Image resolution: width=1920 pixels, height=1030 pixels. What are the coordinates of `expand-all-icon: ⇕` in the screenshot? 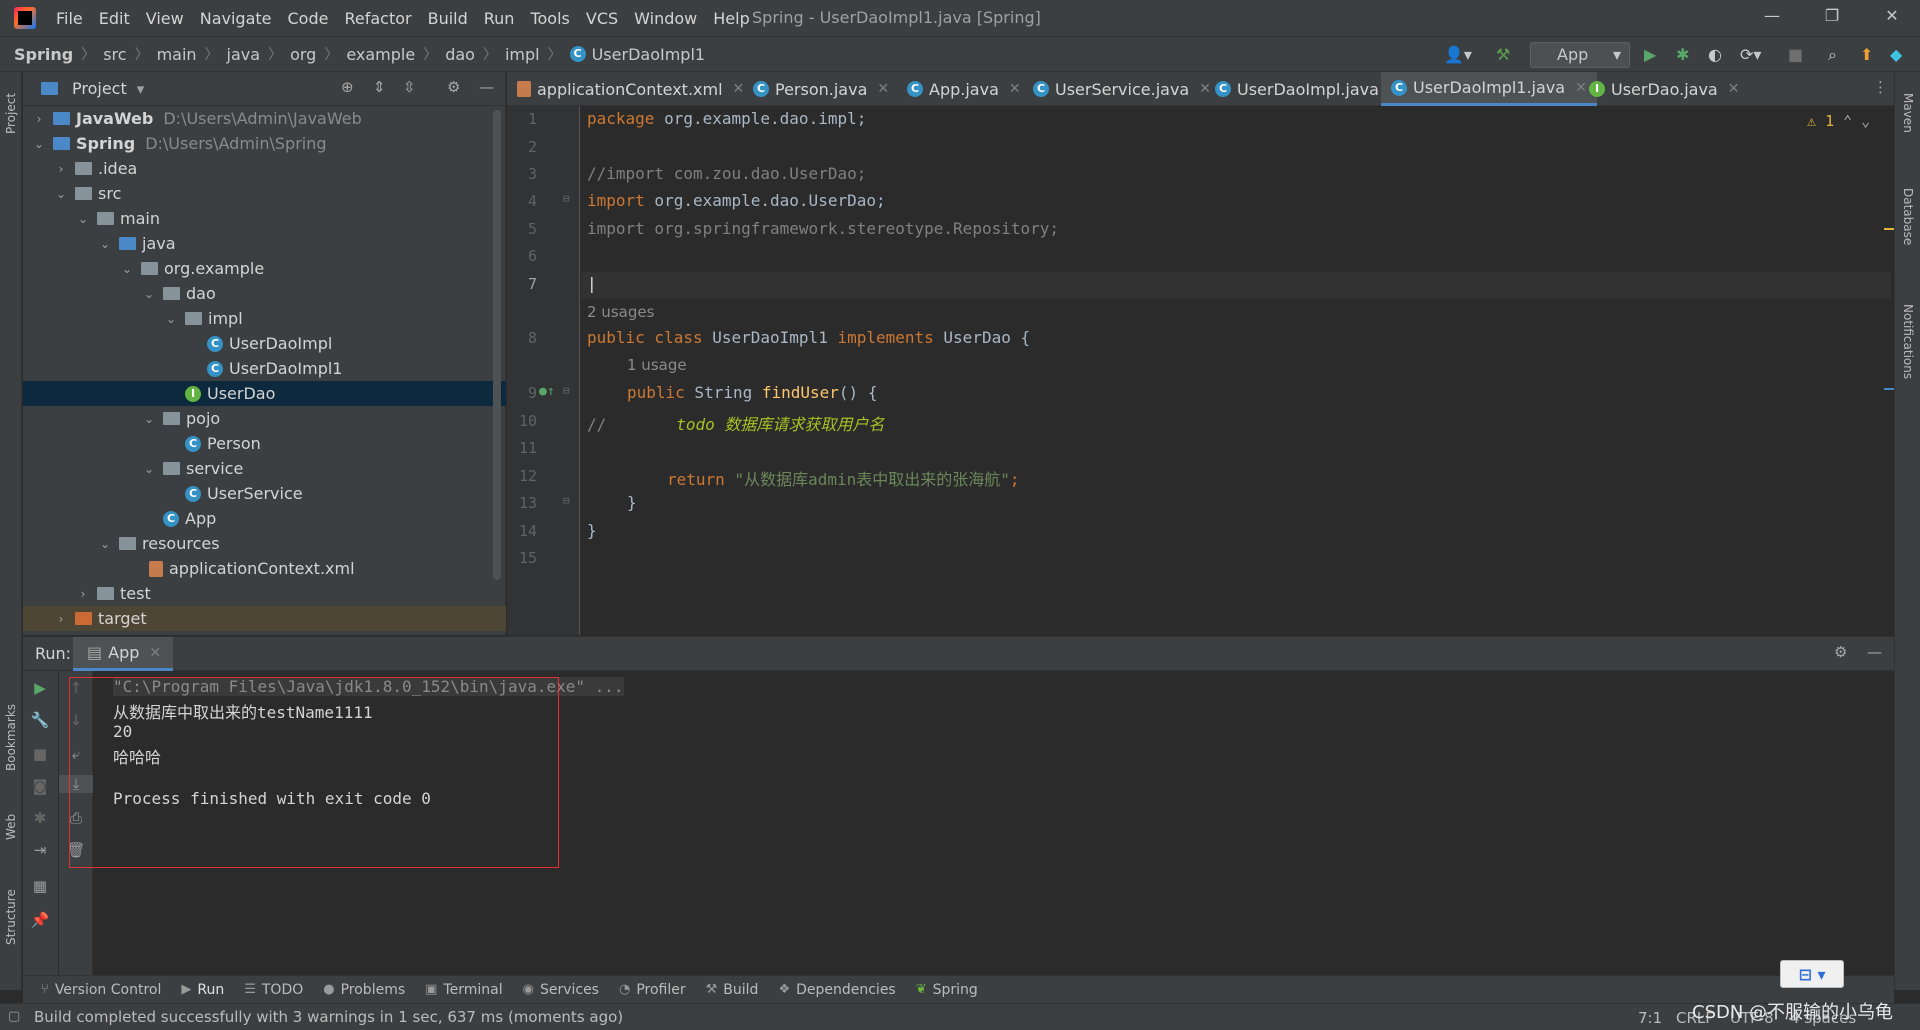 It's located at (379, 87).